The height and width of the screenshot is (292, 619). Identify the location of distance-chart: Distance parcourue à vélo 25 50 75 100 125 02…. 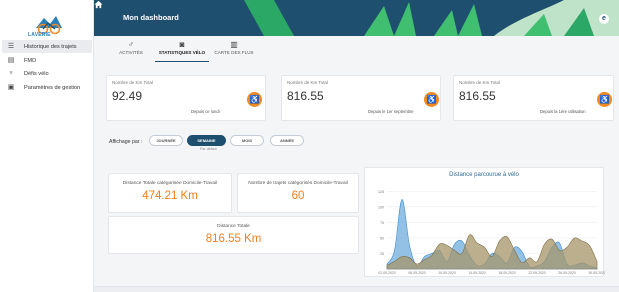
(484, 222).